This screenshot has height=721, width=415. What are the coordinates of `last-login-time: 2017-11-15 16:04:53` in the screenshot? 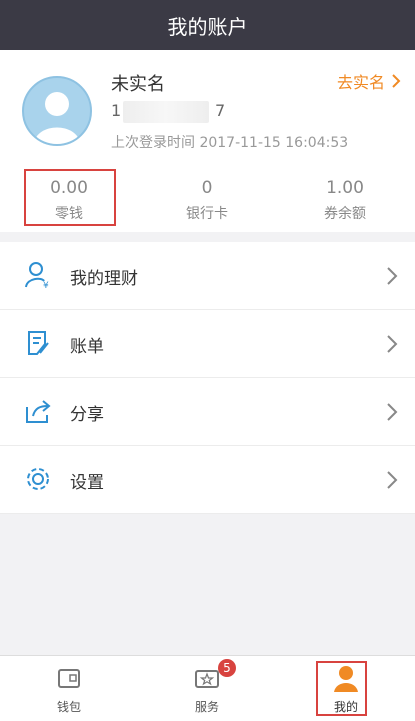 It's located at (274, 143).